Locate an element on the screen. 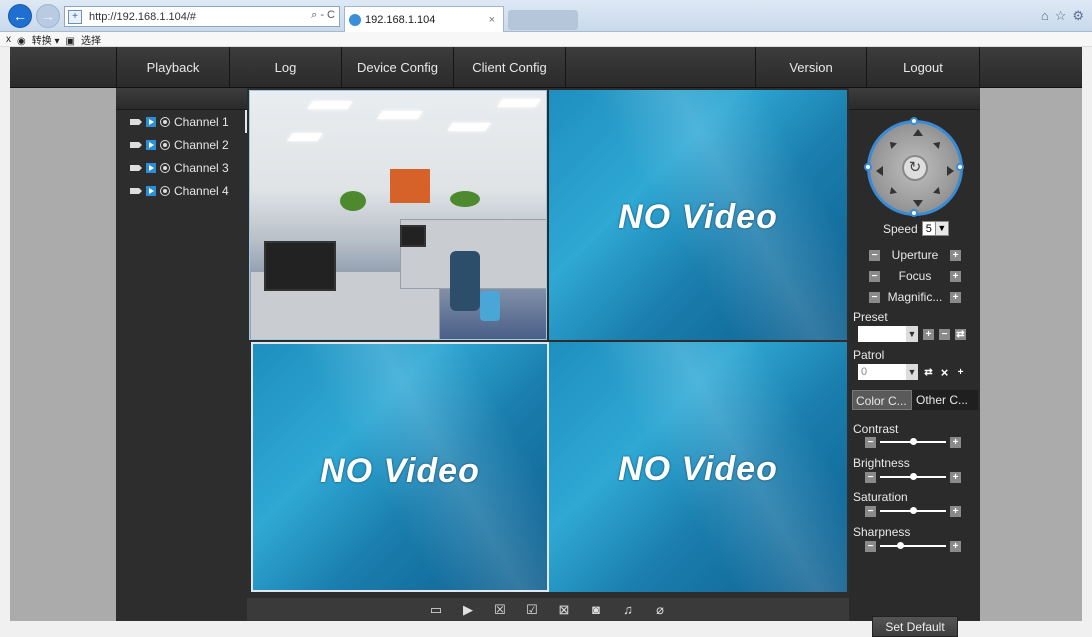 The width and height of the screenshot is (1092, 637). set-default-button: Set Default is located at coordinates (915, 626).